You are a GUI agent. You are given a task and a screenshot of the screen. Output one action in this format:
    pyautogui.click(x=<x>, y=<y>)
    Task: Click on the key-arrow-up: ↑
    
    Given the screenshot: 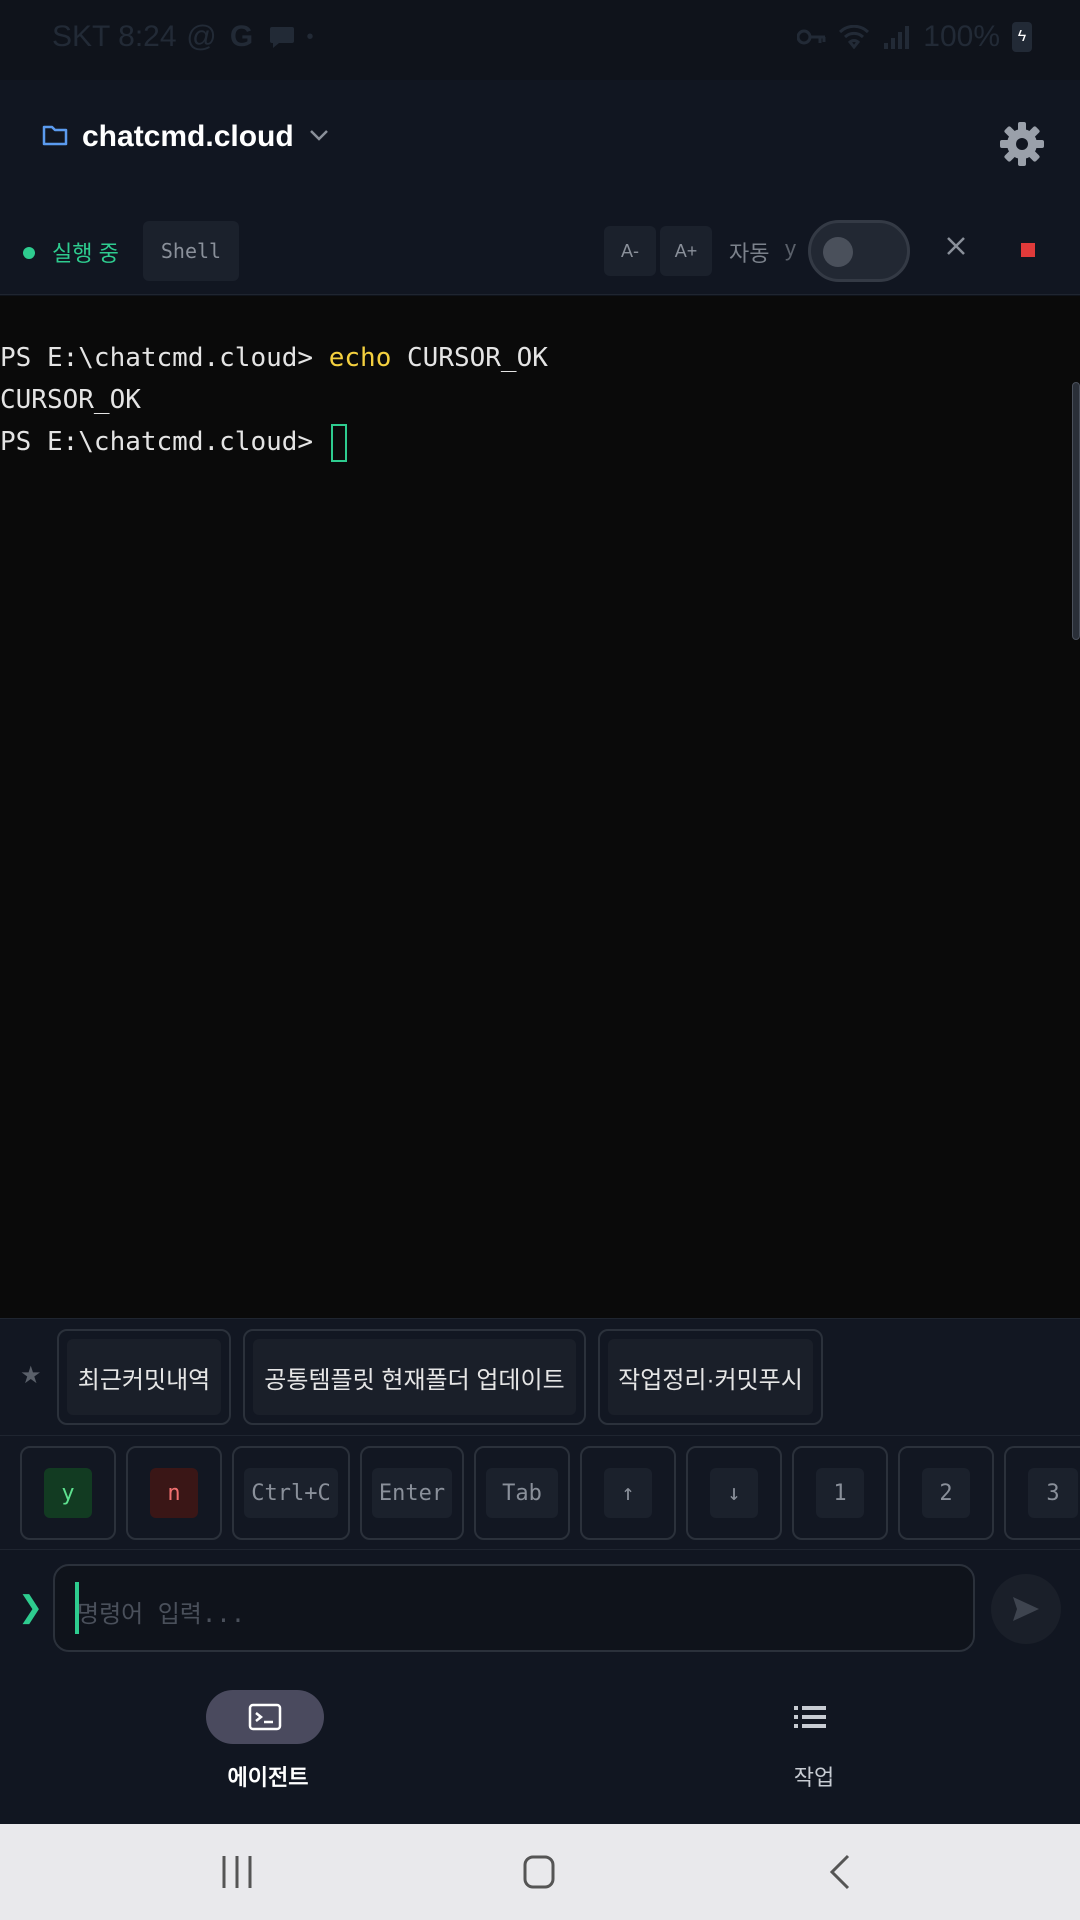 What is the action you would take?
    pyautogui.click(x=628, y=1493)
    